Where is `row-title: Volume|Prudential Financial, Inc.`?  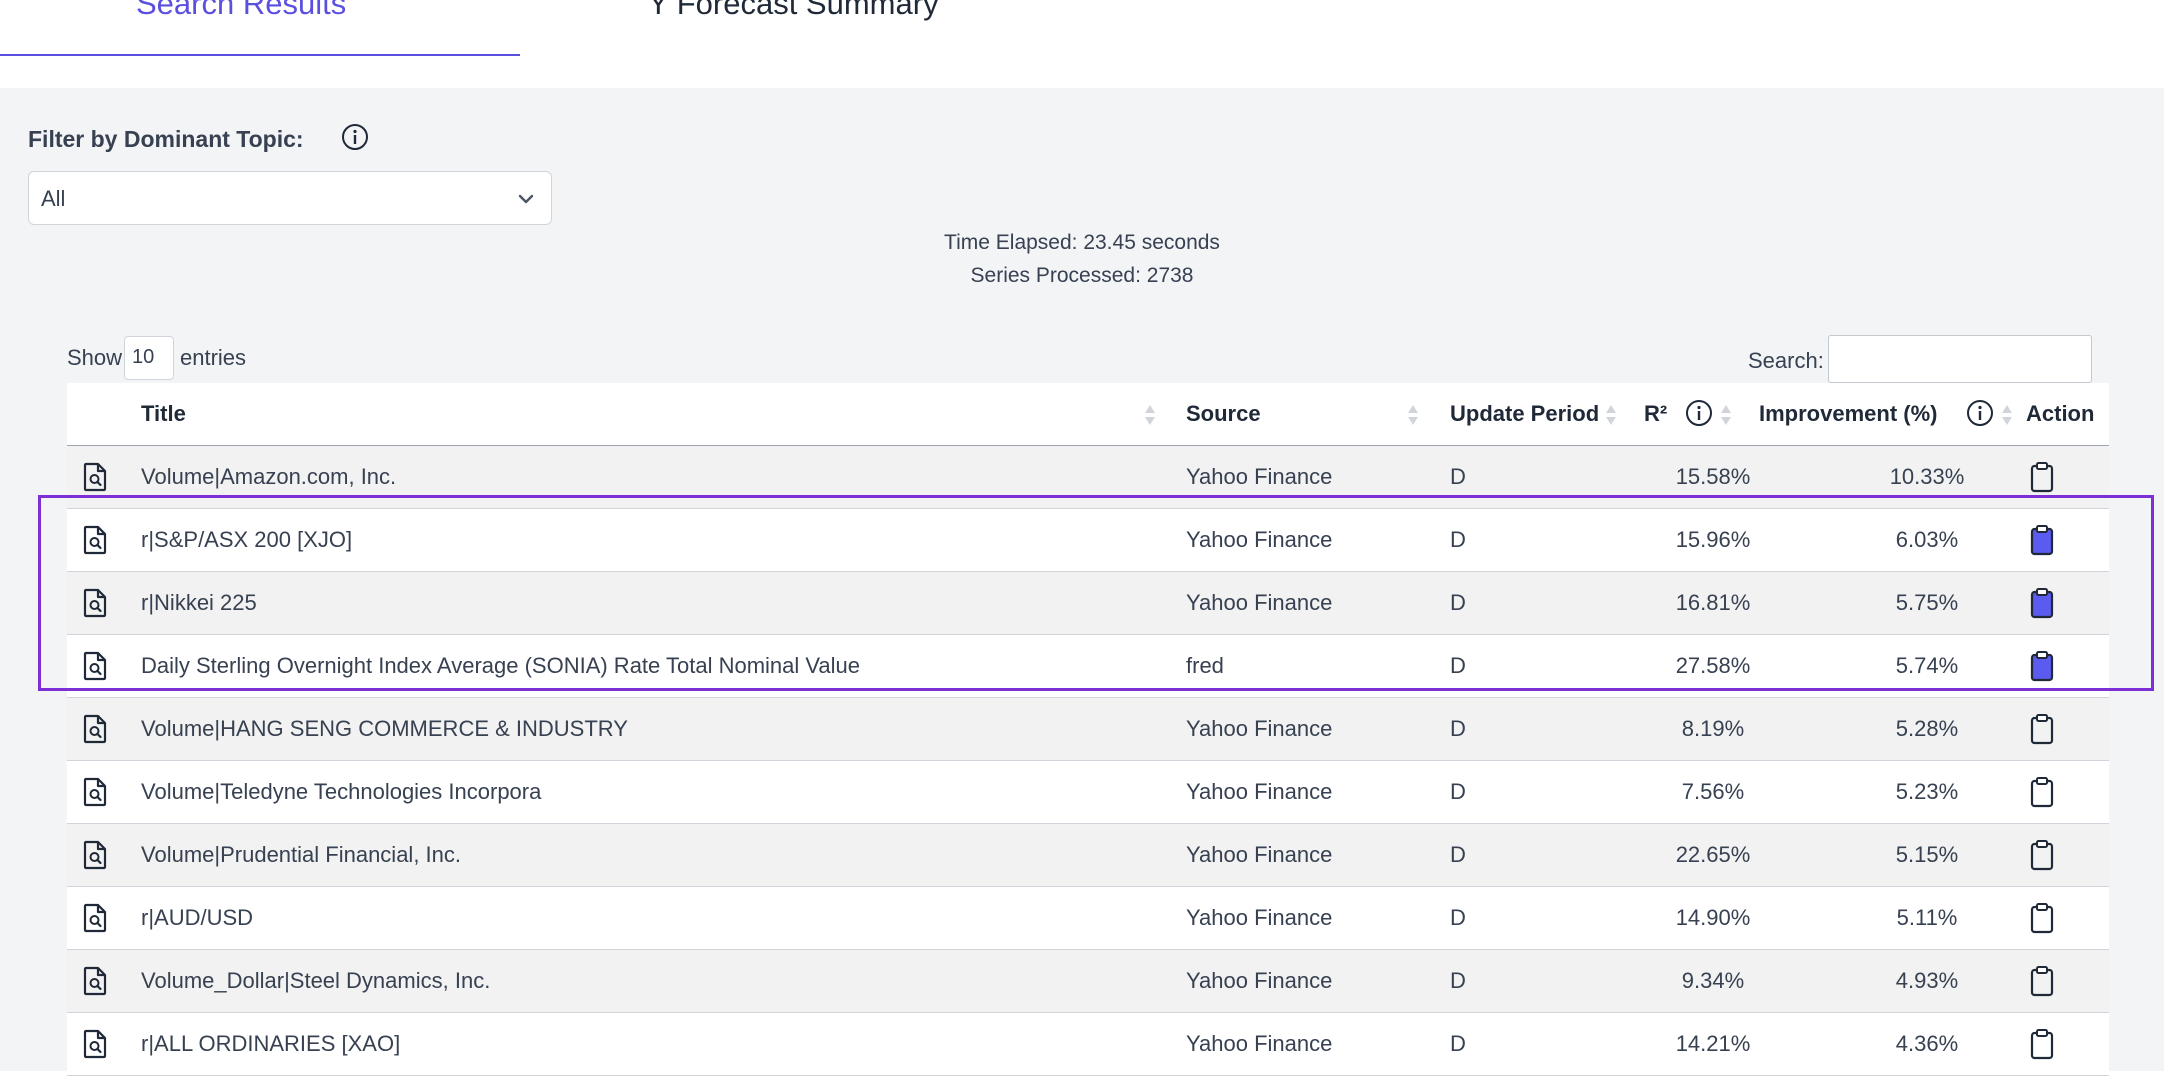
row-title: Volume|Prudential Financial, Inc. is located at coordinates (301, 855).